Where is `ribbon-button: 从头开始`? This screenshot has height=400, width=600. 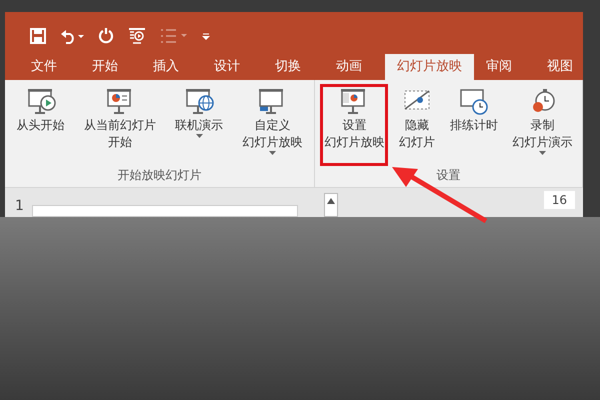 ribbon-button: 从头开始 is located at coordinates (40, 125).